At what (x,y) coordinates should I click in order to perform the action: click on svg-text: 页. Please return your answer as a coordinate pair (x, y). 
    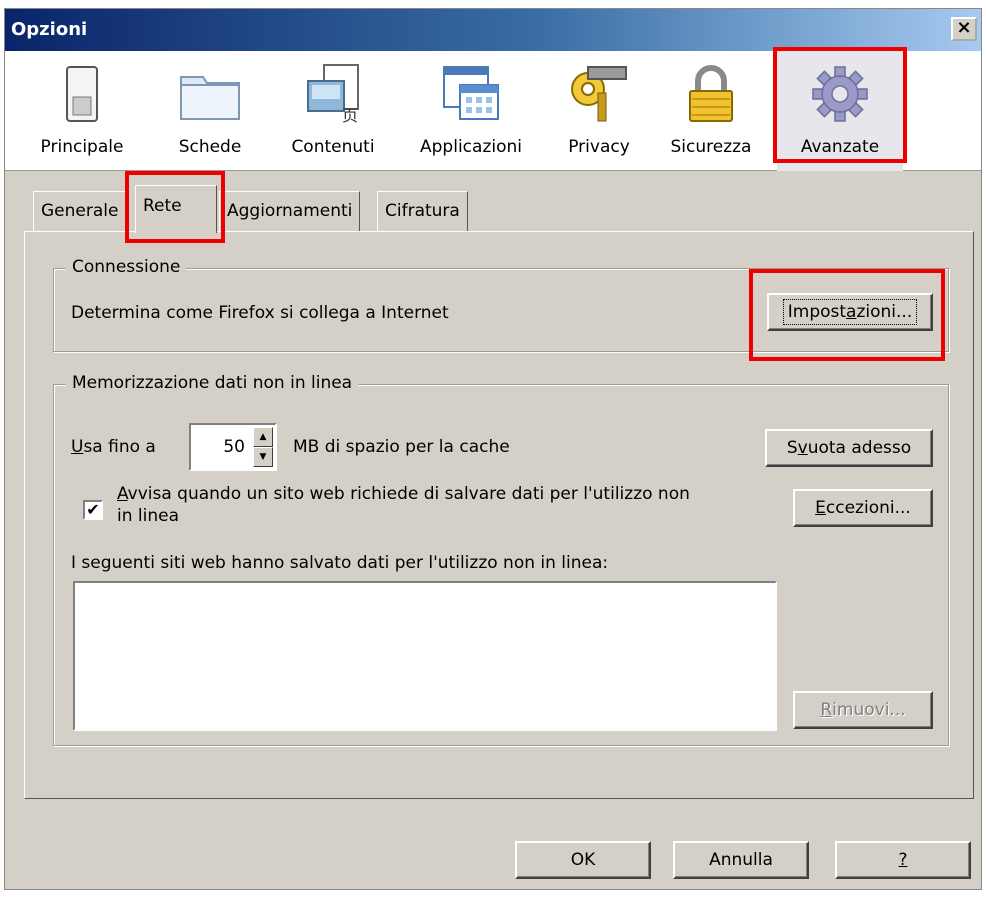
    Looking at the image, I should click on (350, 115).